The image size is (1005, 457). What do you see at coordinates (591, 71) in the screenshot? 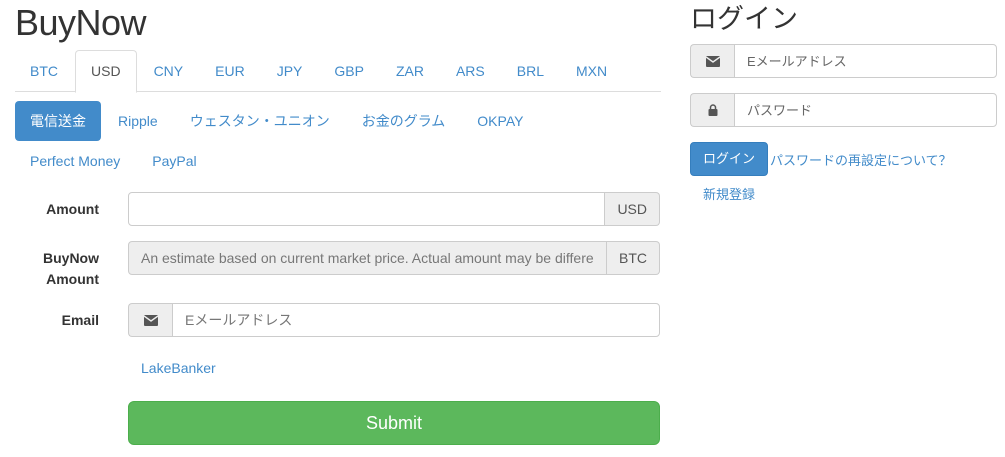
I see `tab-mxn: MXN` at bounding box center [591, 71].